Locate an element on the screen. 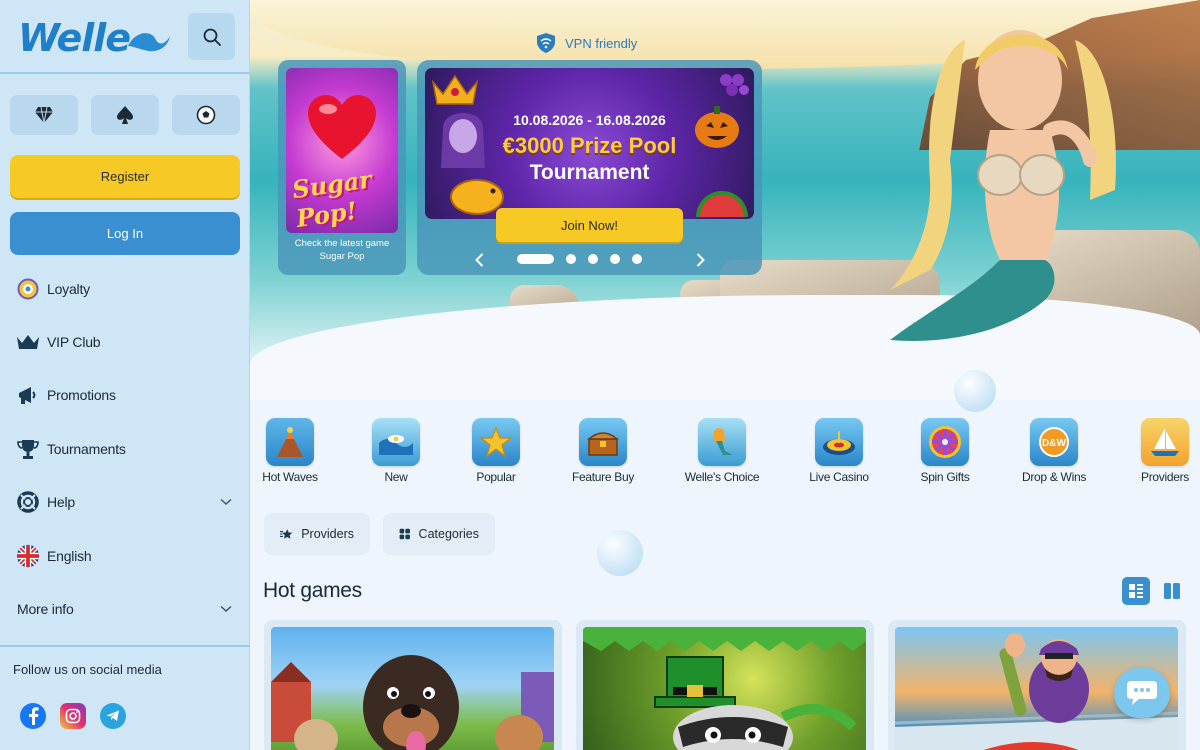 The height and width of the screenshot is (750, 1200). spade-icon is located at coordinates (125, 115).